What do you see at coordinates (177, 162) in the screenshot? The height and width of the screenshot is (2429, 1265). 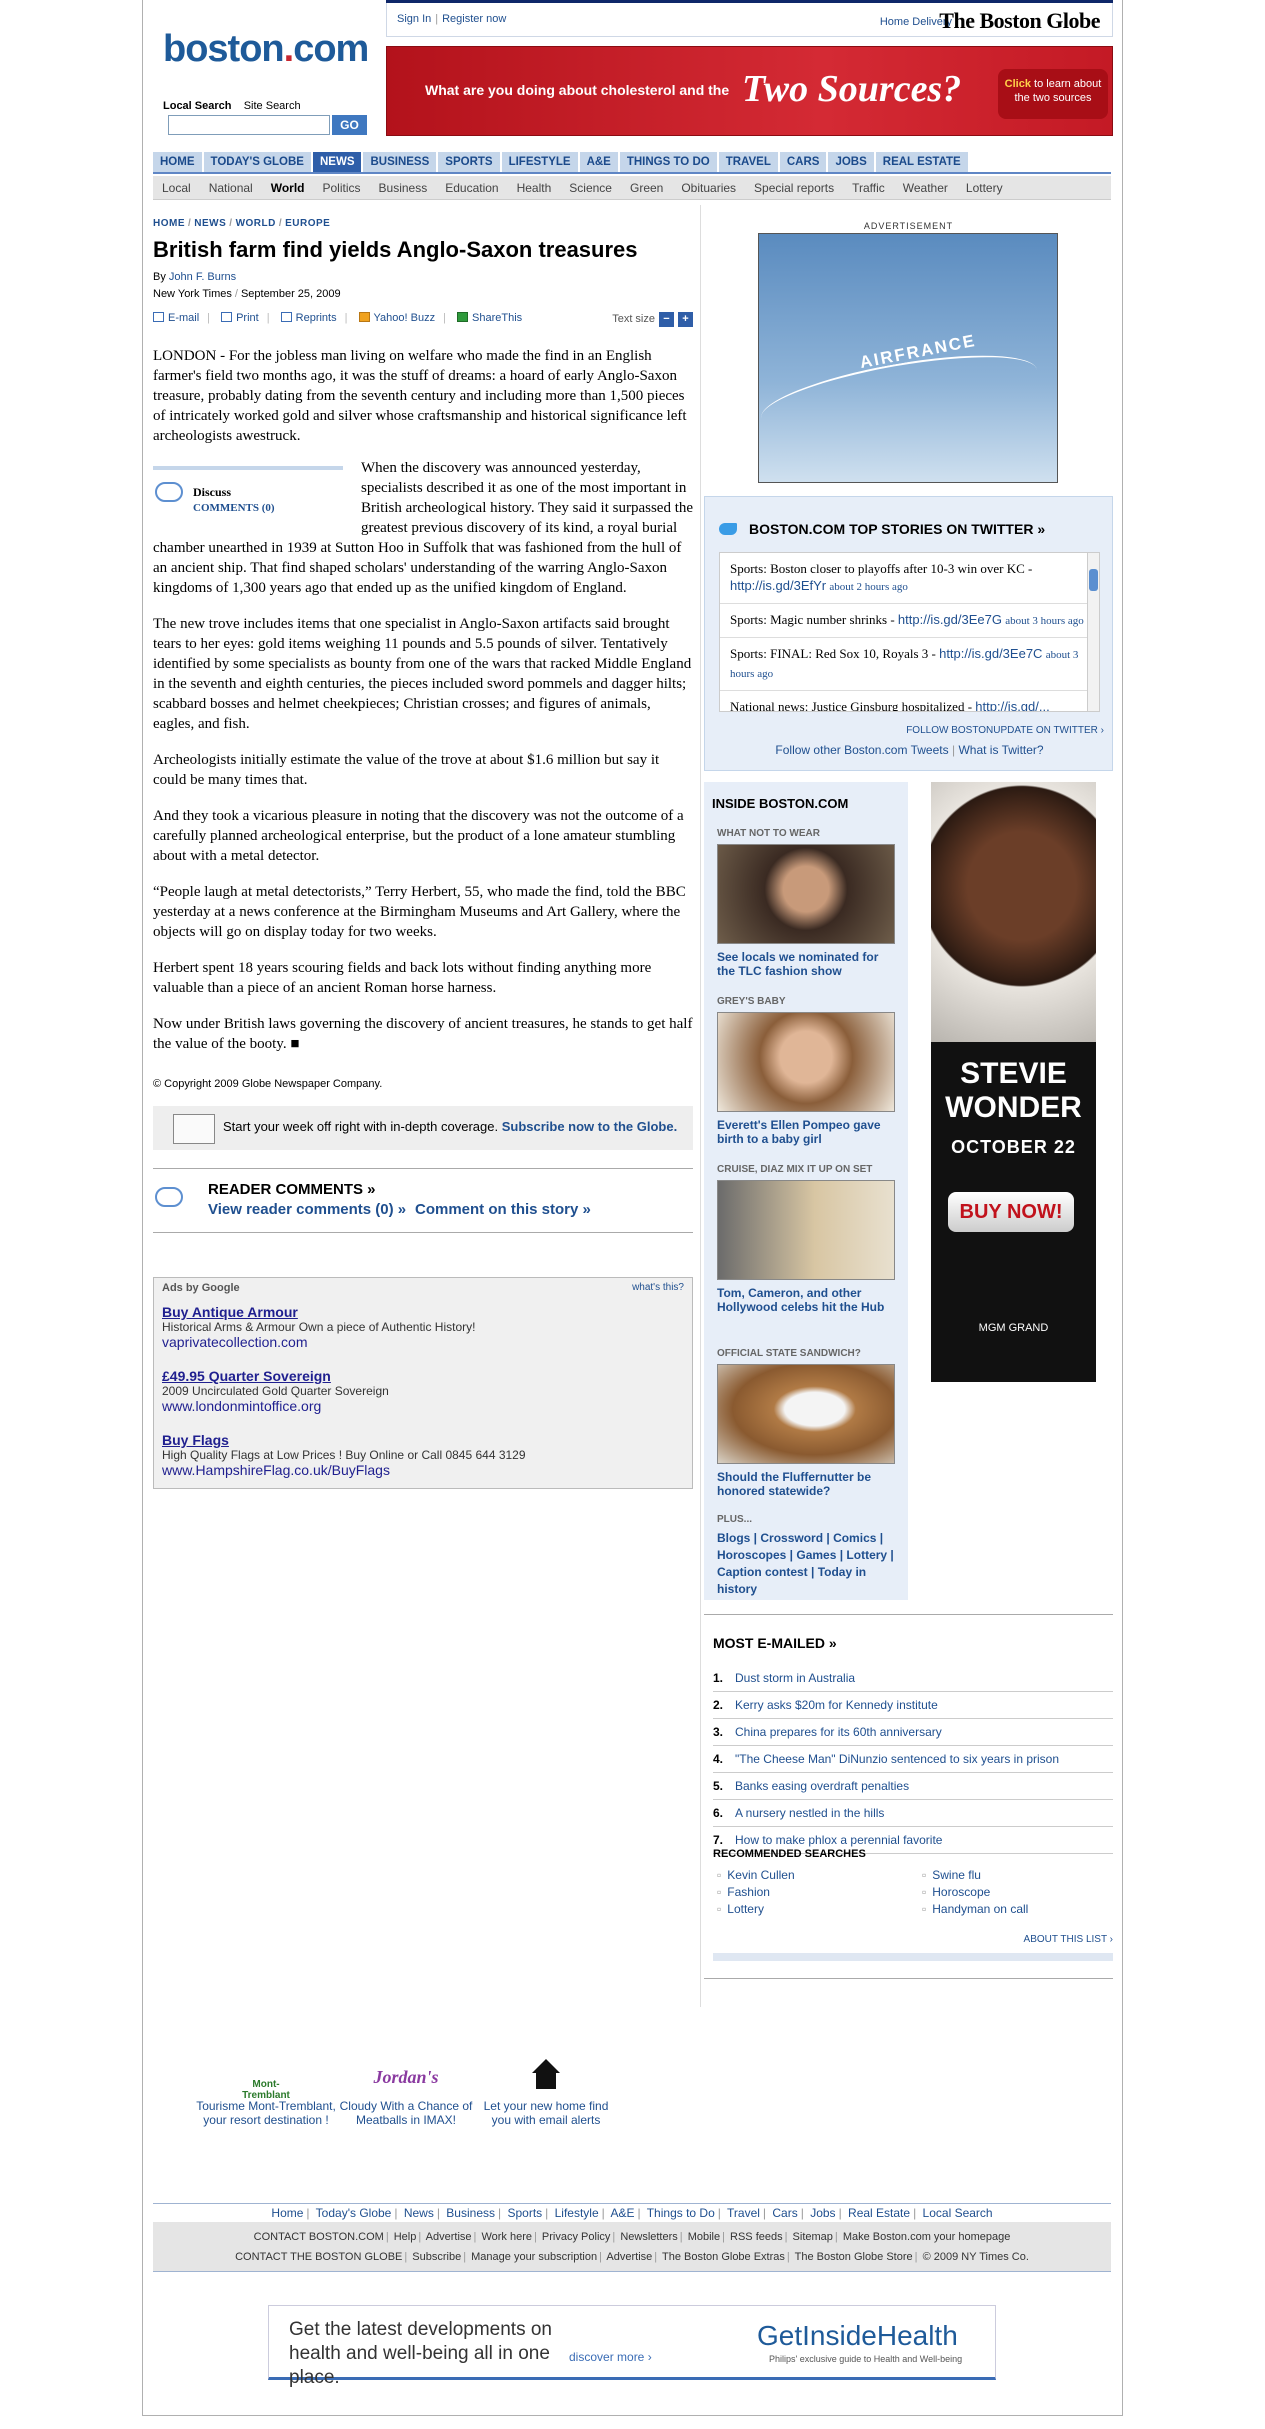 I see `nav-home: HOME` at bounding box center [177, 162].